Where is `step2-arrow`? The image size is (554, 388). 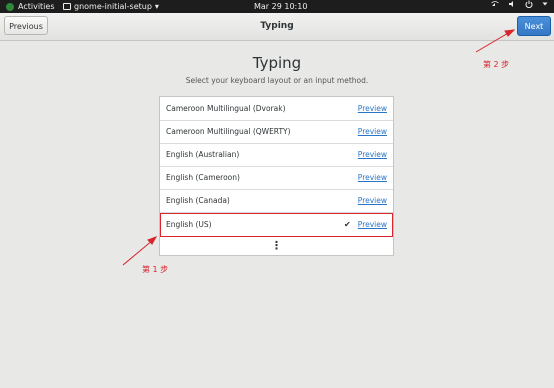 step2-arrow is located at coordinates (495, 41).